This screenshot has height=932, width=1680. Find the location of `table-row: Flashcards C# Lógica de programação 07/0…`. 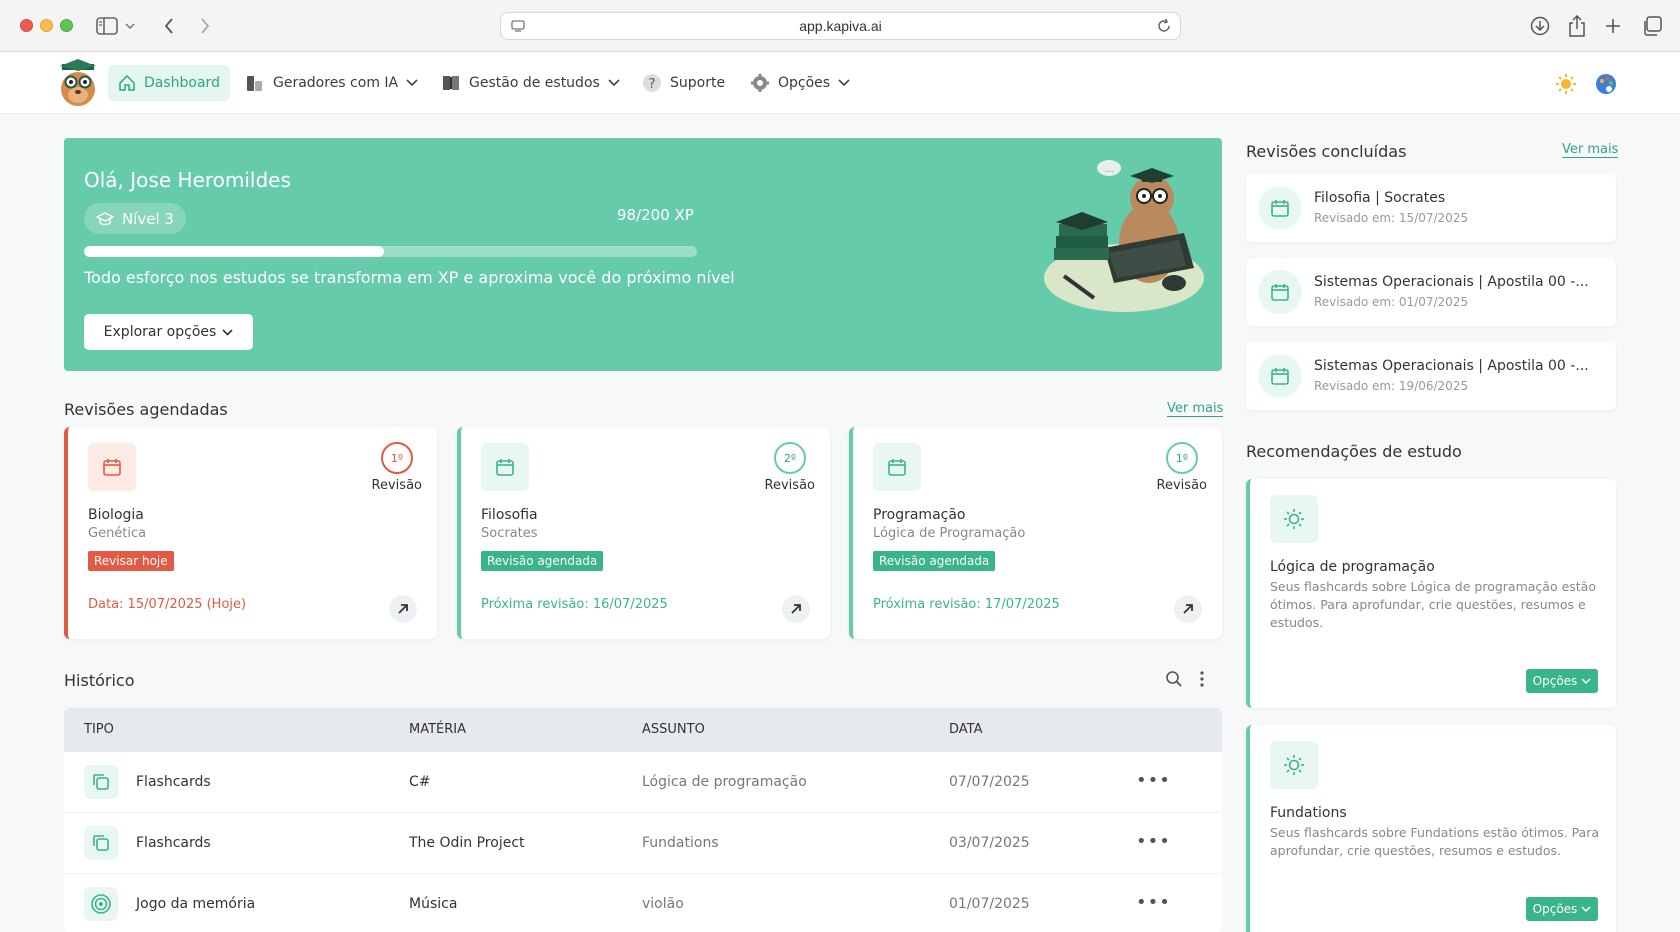

table-row: Flashcards C# Lógica de programação 07/0… is located at coordinates (643, 782).